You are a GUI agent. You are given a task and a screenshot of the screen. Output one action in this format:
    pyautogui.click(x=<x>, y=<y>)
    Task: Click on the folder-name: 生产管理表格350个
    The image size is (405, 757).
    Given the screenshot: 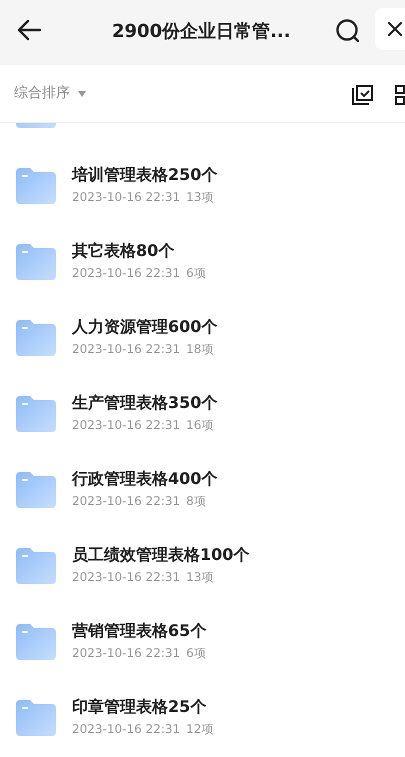 What is the action you would take?
    pyautogui.click(x=145, y=403)
    